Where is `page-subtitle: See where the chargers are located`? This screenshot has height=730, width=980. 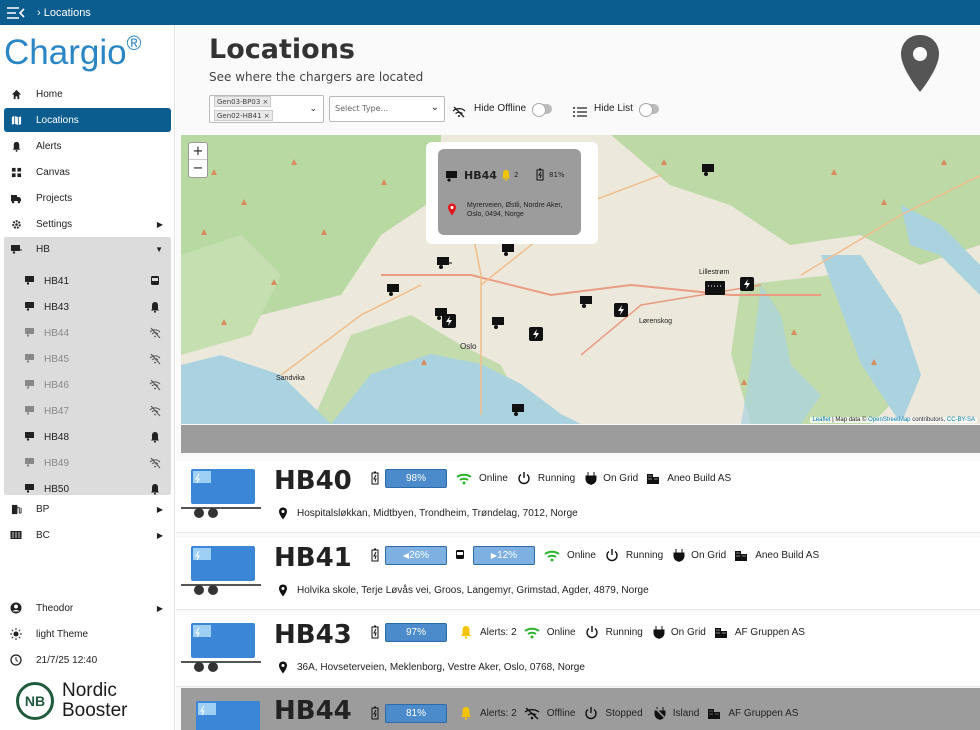 page-subtitle: See where the chargers are located is located at coordinates (316, 77).